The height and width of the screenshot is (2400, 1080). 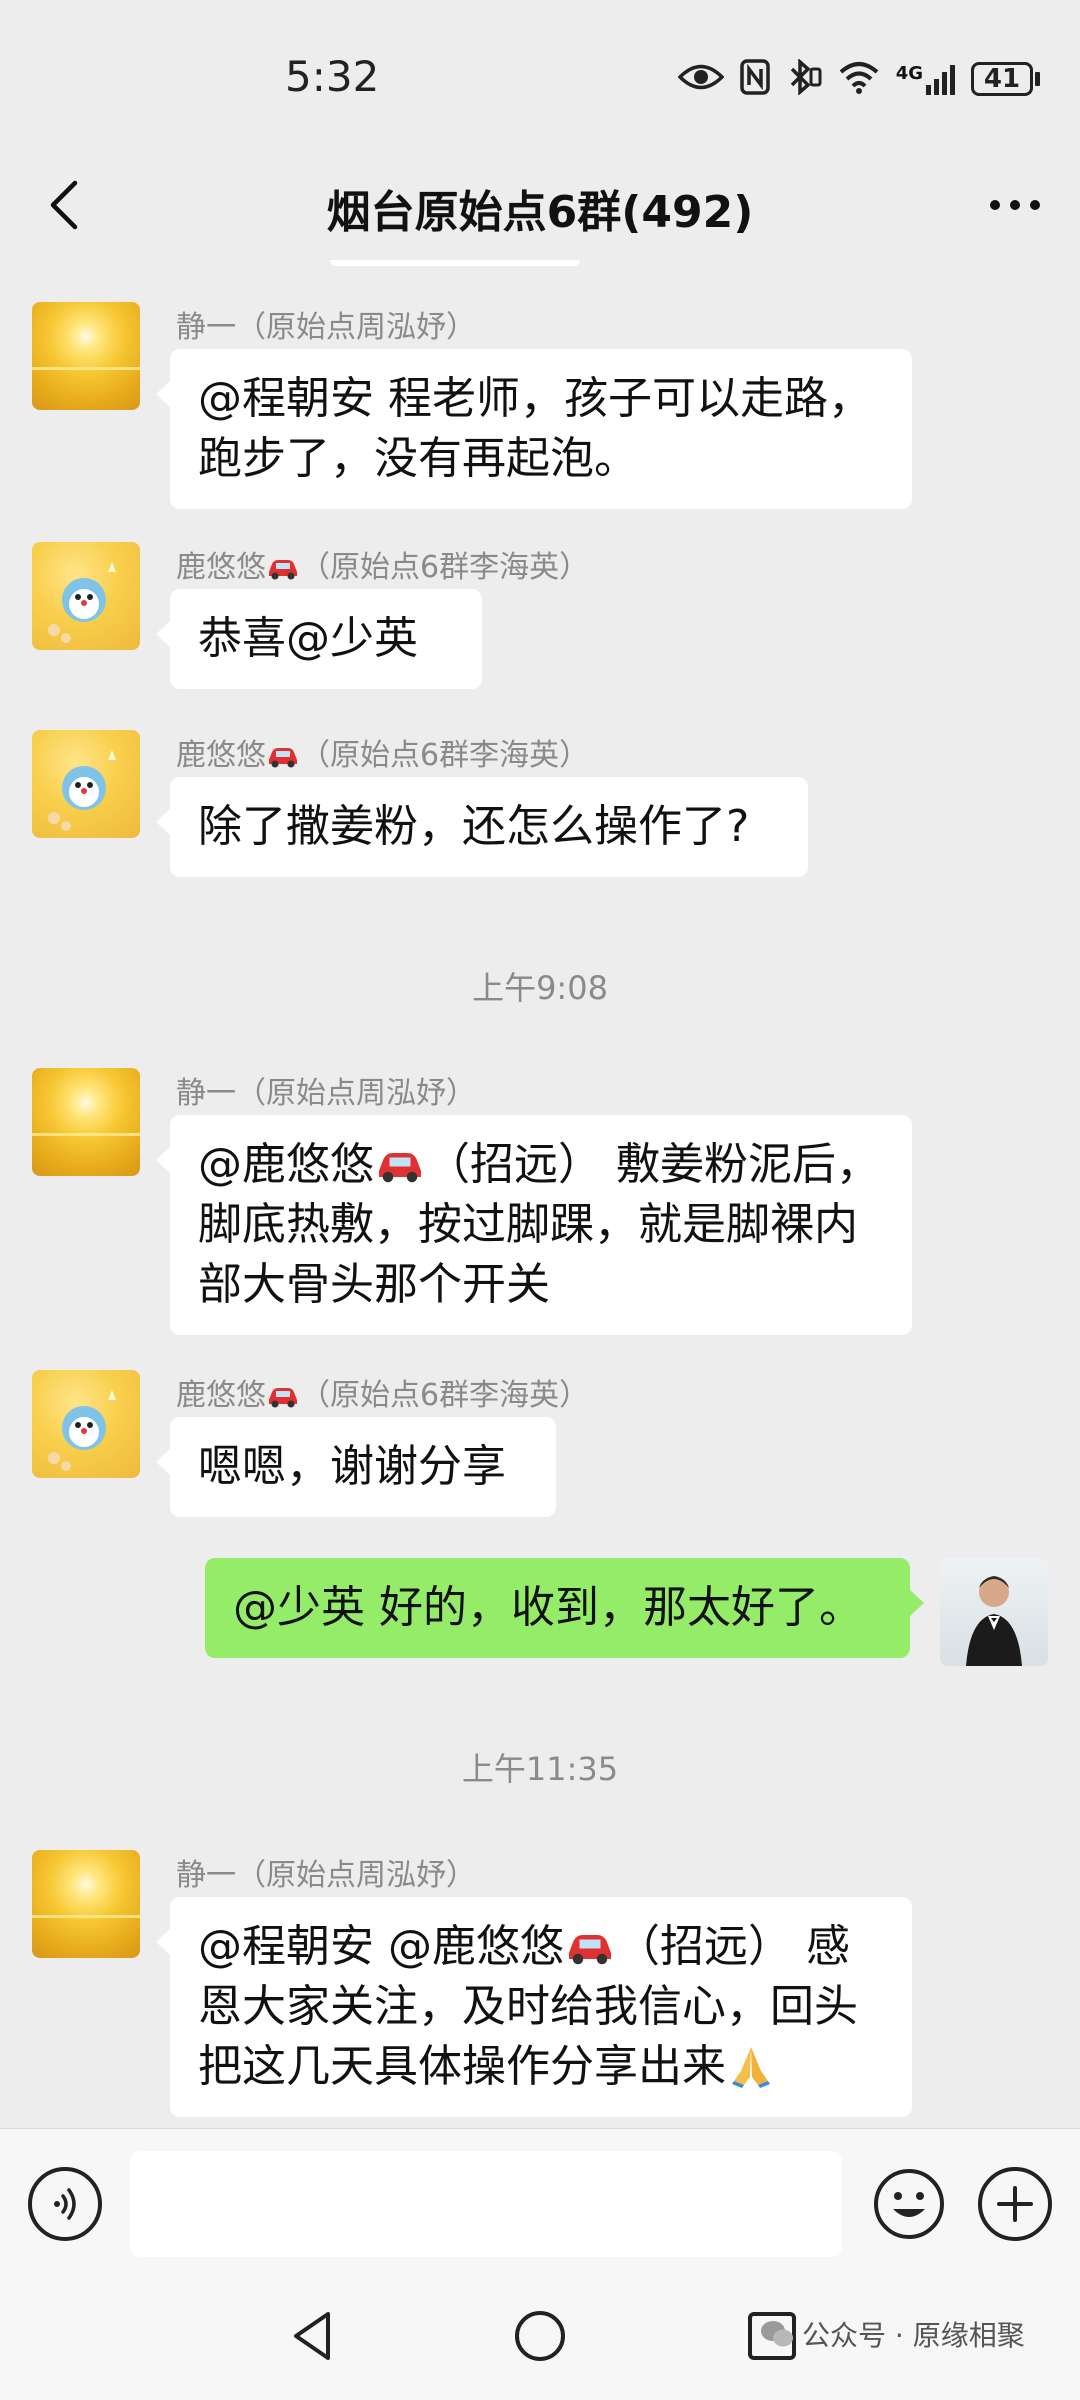 What do you see at coordinates (540, 212) in the screenshot?
I see `chat-title: 烟台原始点6群(492)` at bounding box center [540, 212].